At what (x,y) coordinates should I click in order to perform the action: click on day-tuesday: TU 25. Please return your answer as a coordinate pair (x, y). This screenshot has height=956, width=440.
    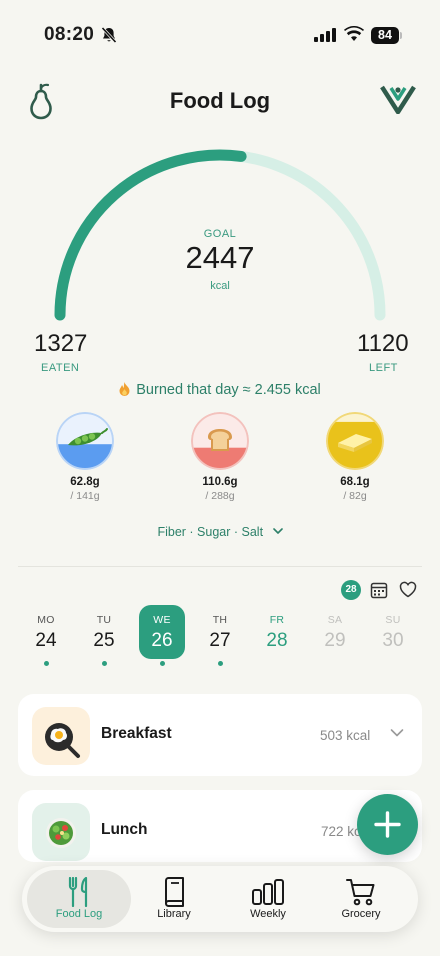
    Looking at the image, I should click on (104, 632).